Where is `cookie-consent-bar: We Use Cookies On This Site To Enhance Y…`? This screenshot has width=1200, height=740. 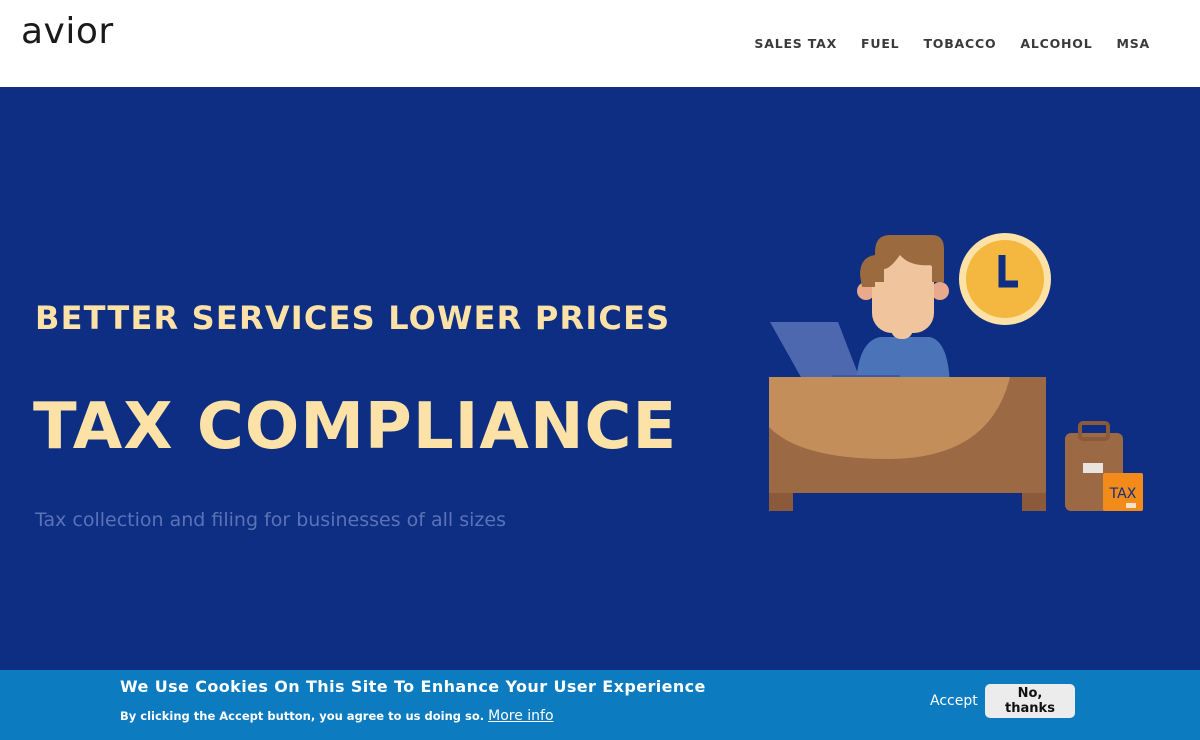 cookie-consent-bar: We Use Cookies On This Site To Enhance Y… is located at coordinates (600, 705).